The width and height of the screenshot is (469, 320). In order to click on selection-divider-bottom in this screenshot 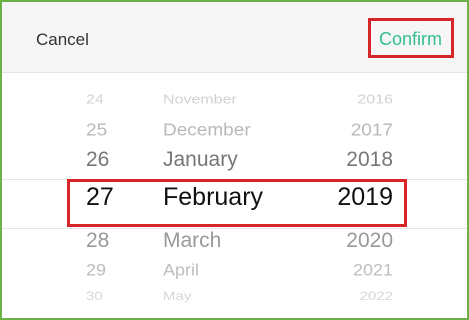, I will do `click(234, 228)`.